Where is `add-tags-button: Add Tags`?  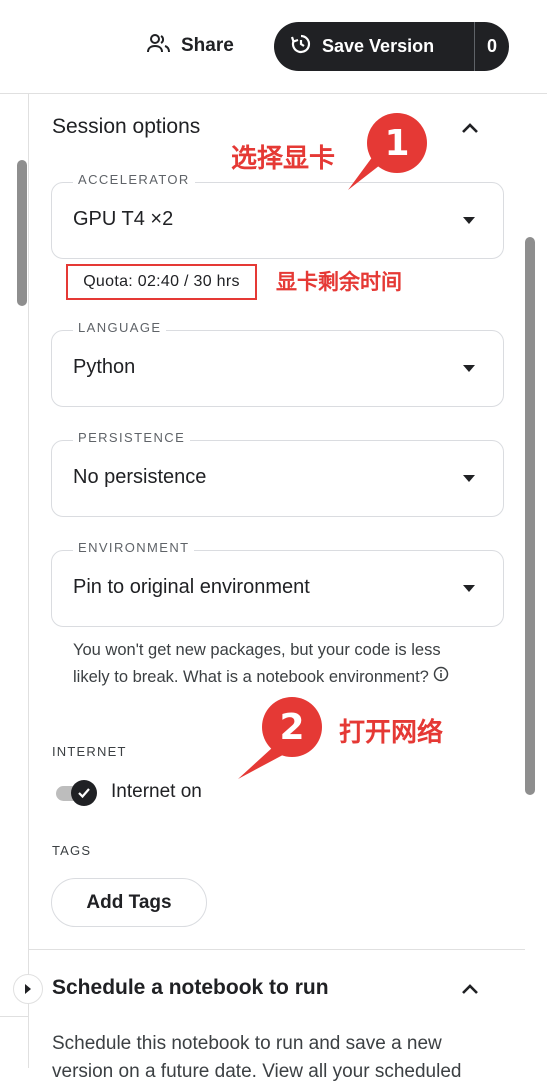
add-tags-button: Add Tags is located at coordinates (129, 902).